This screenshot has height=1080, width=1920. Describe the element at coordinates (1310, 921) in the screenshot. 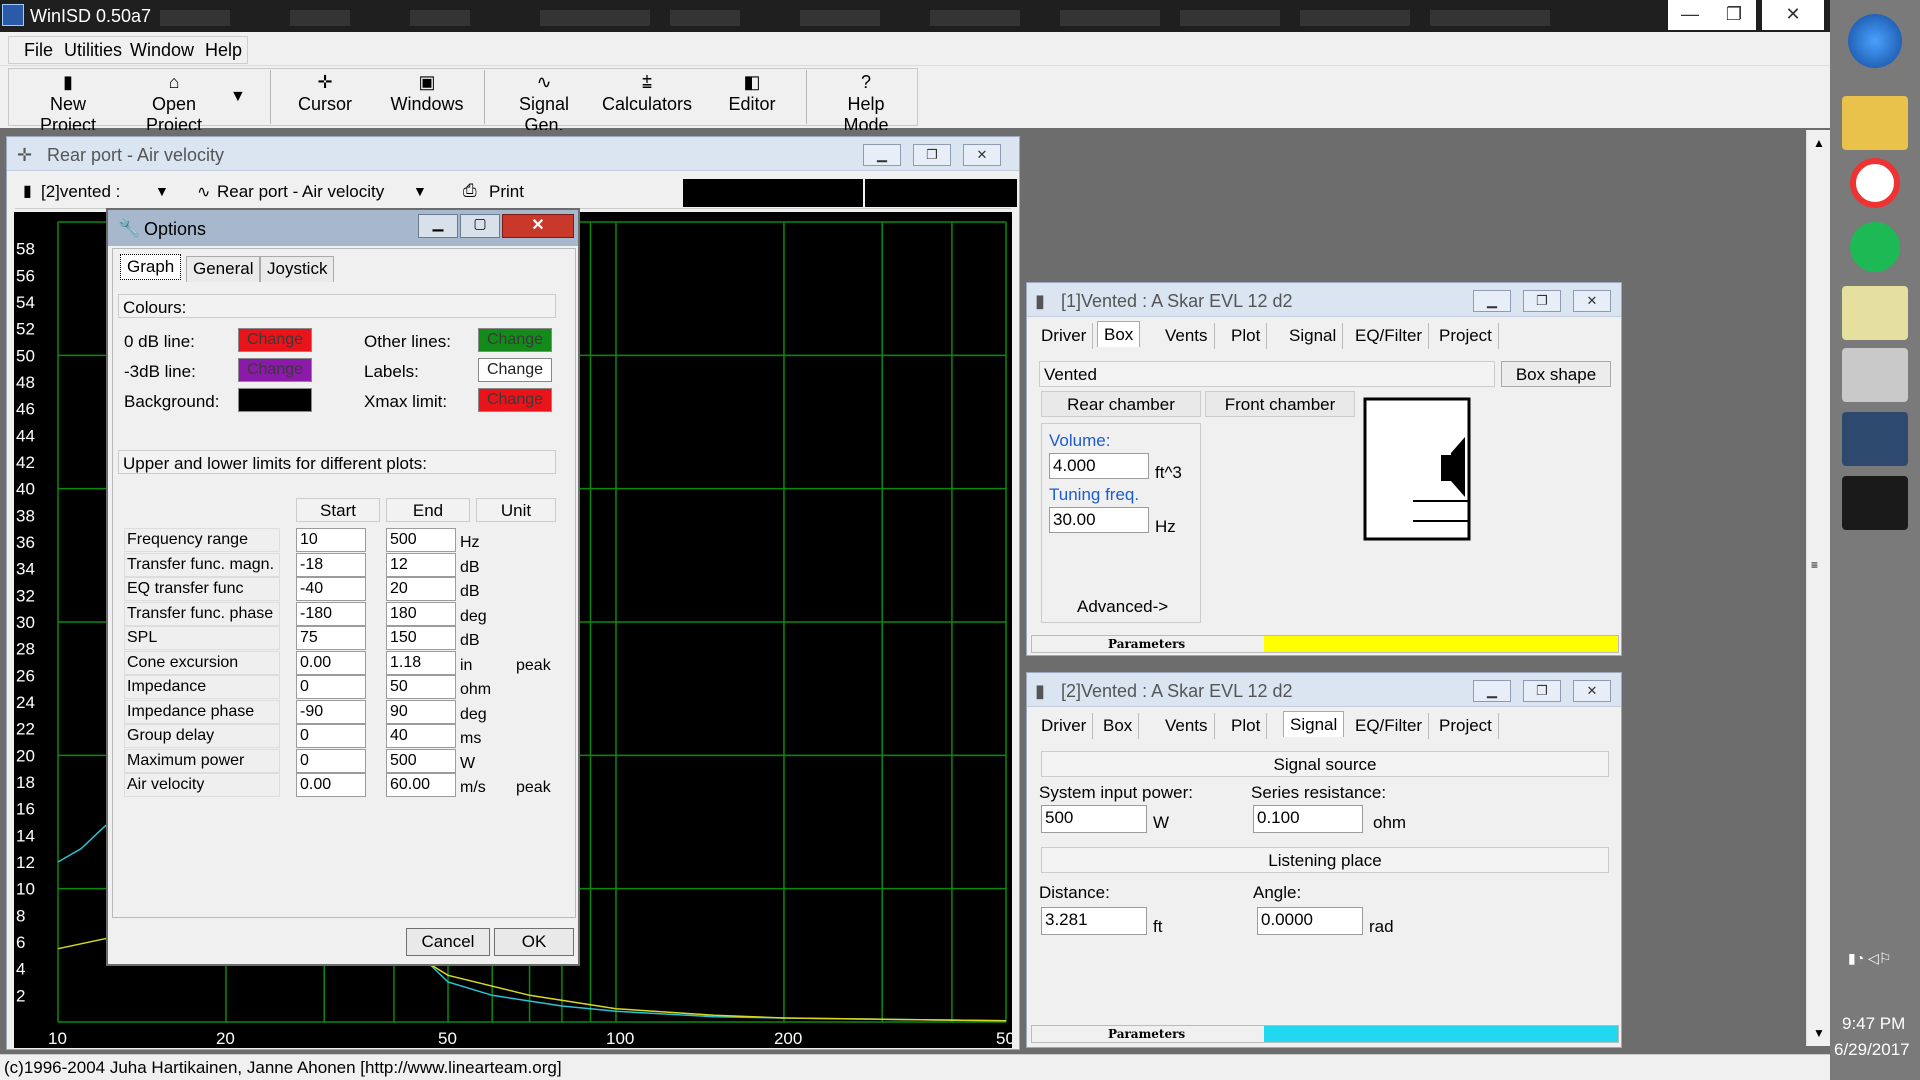

I see `angle-input: 0.0000` at that location.